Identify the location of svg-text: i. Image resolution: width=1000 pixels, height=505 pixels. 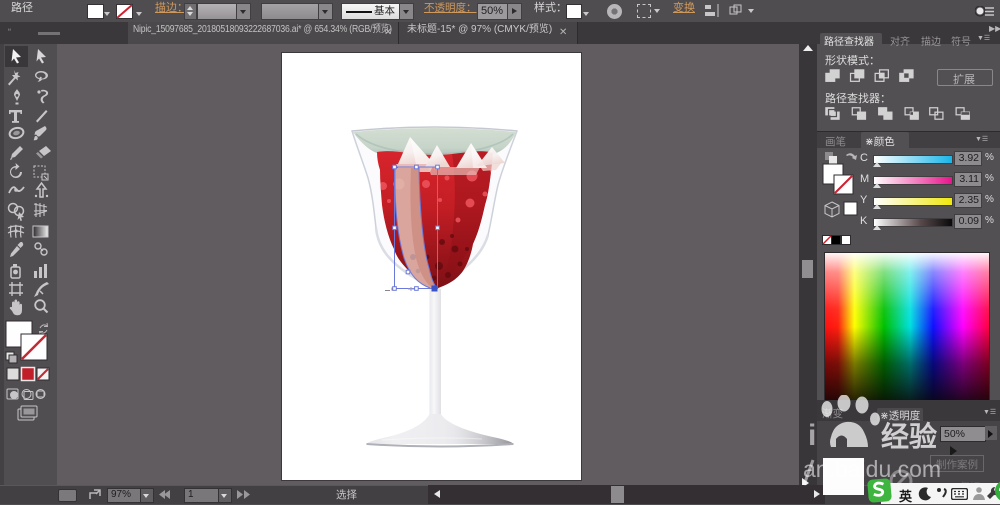
(812, 435).